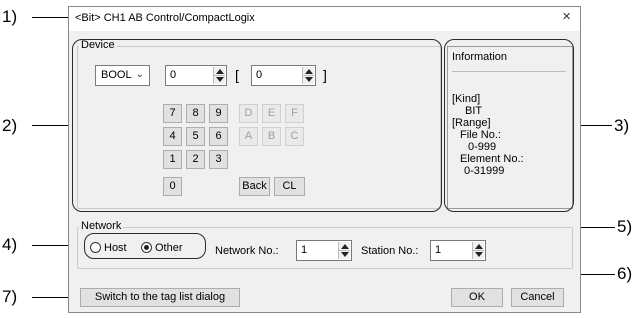 Image resolution: width=637 pixels, height=318 pixels. What do you see at coordinates (10, 296) in the screenshot?
I see `callout-7: 7)` at bounding box center [10, 296].